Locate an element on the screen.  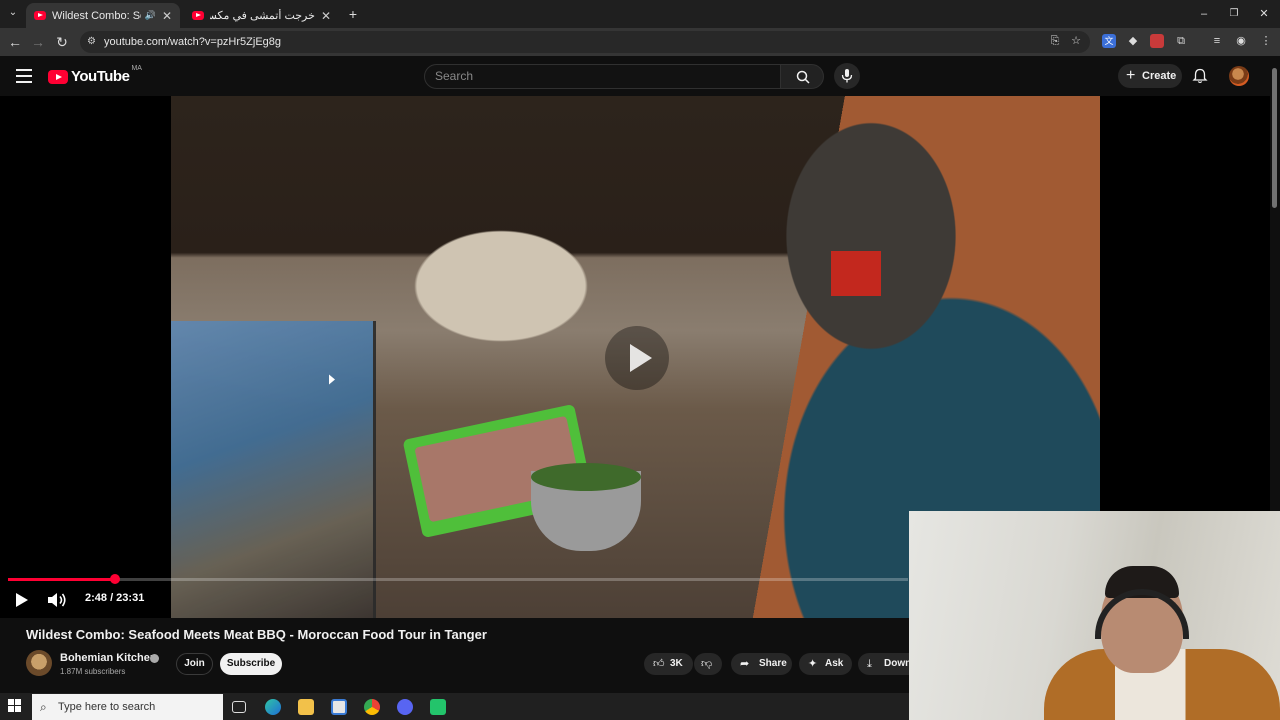
thumbs-up-icon: 👍︎ is located at coordinates (659, 664).